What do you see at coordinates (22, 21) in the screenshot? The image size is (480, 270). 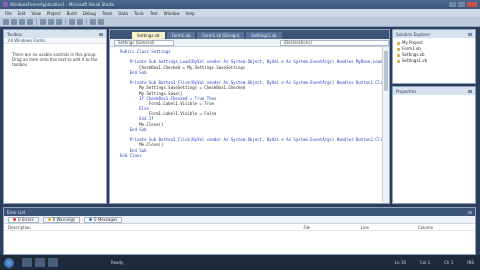 I see `save-icon` at bounding box center [22, 21].